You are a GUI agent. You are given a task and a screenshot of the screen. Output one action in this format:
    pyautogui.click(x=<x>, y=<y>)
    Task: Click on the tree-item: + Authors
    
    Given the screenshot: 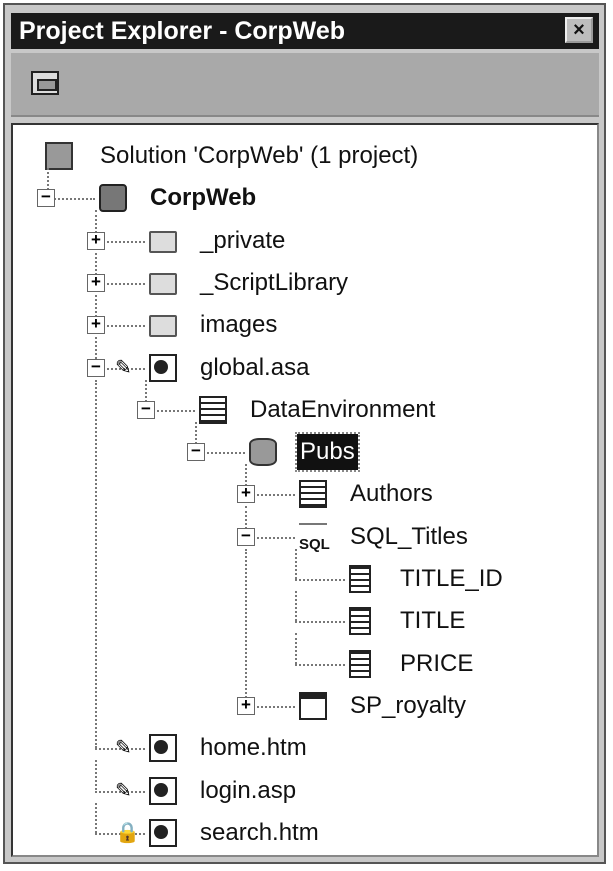 What is the action you would take?
    pyautogui.click(x=303, y=494)
    